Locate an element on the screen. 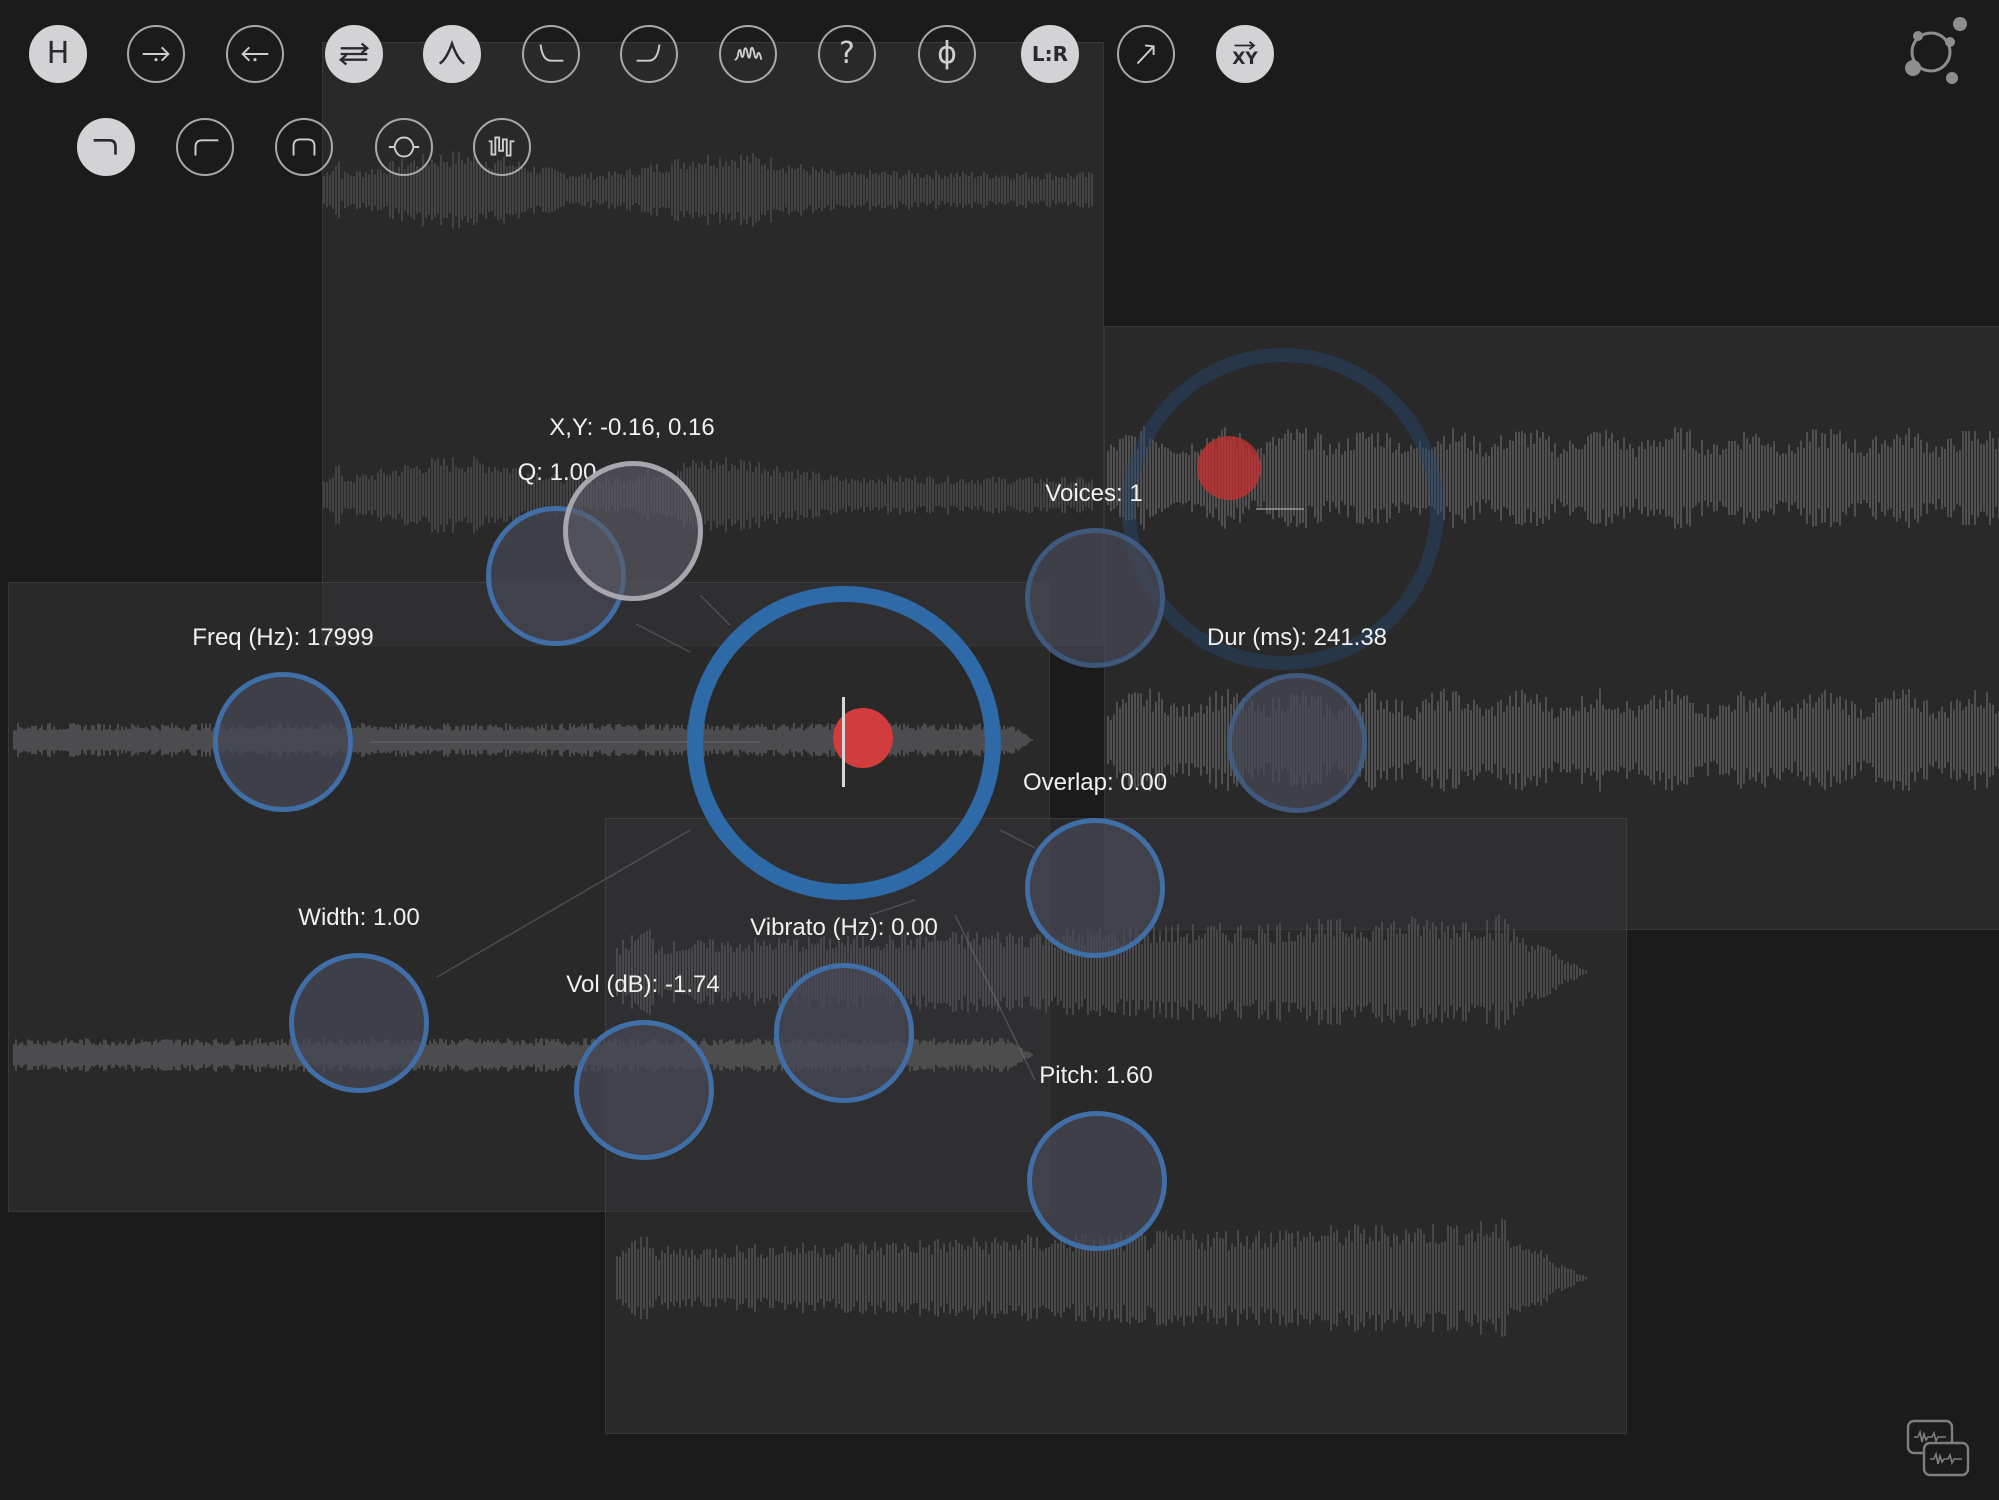  xy-button: XY is located at coordinates (1245, 54).